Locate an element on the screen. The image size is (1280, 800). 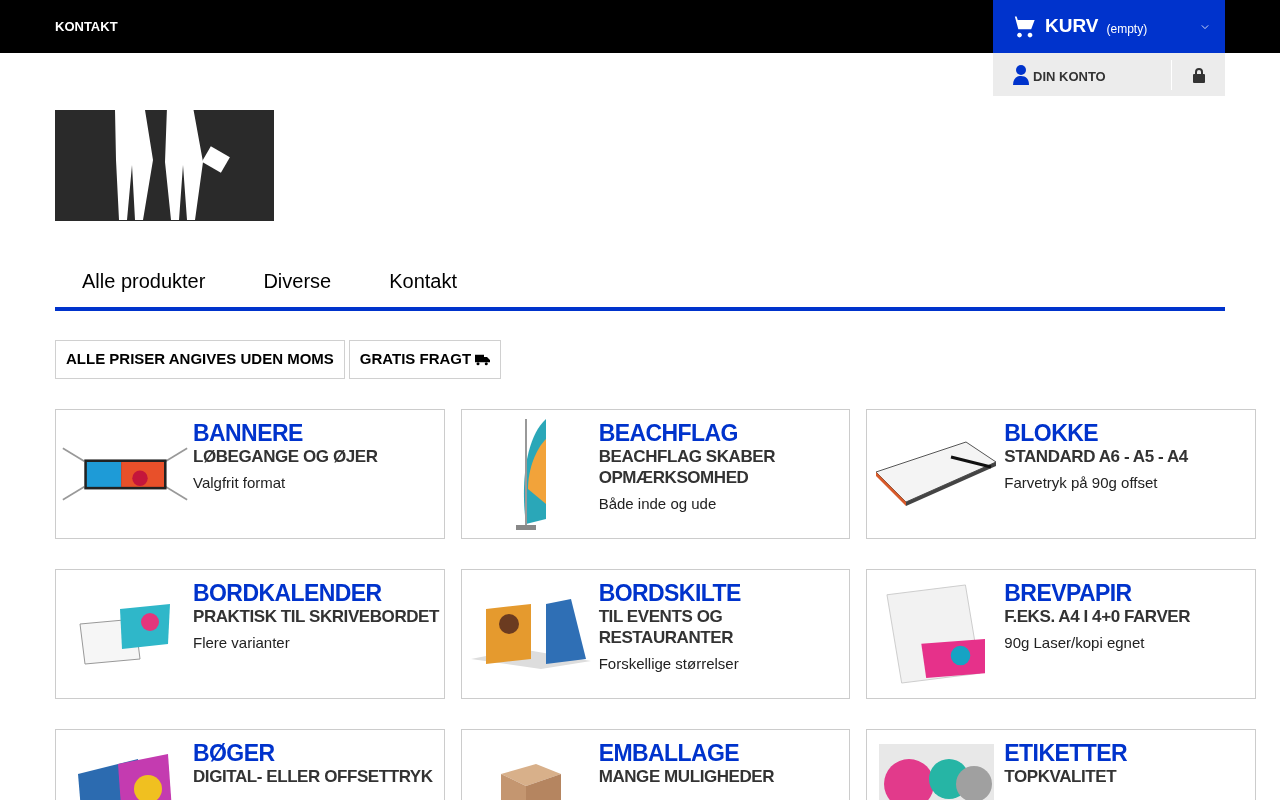
product-card: BORDSKILTE TIL EVENTS OG RESTAURANTER Forskellige størrelser is located at coordinates (655, 634).